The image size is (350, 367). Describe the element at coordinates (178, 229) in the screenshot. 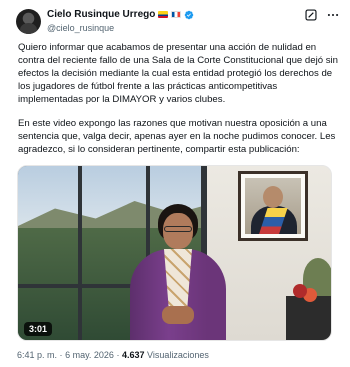

I see `speaker-glasses` at that location.